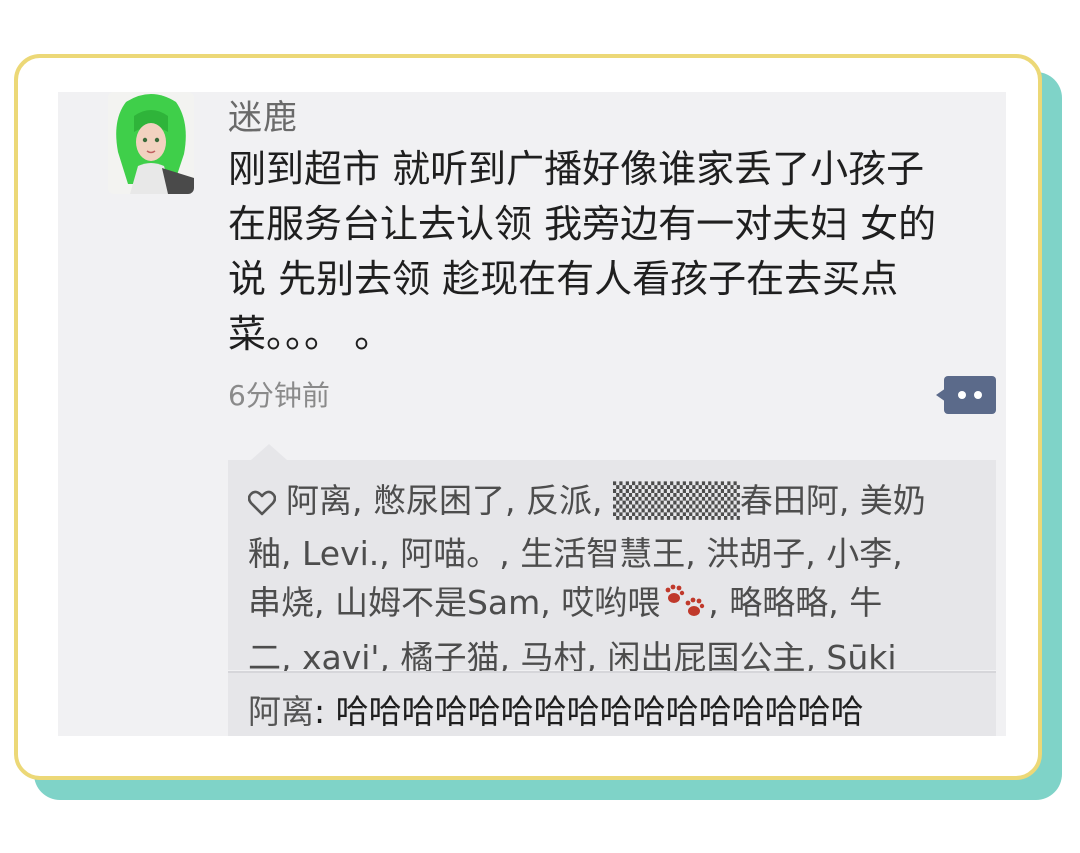  I want to click on avatar, so click(151, 143).